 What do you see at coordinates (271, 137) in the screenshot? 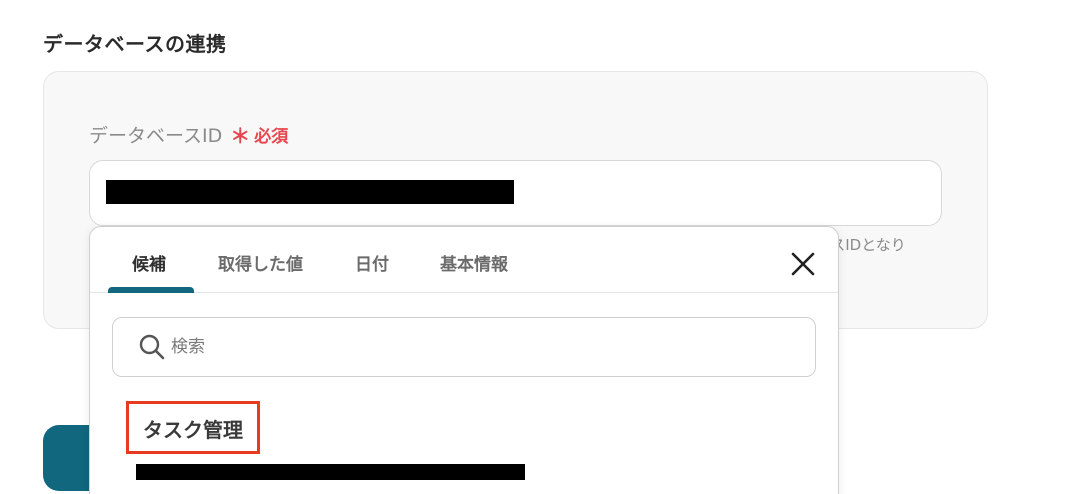
I see `required-text: 必須` at bounding box center [271, 137].